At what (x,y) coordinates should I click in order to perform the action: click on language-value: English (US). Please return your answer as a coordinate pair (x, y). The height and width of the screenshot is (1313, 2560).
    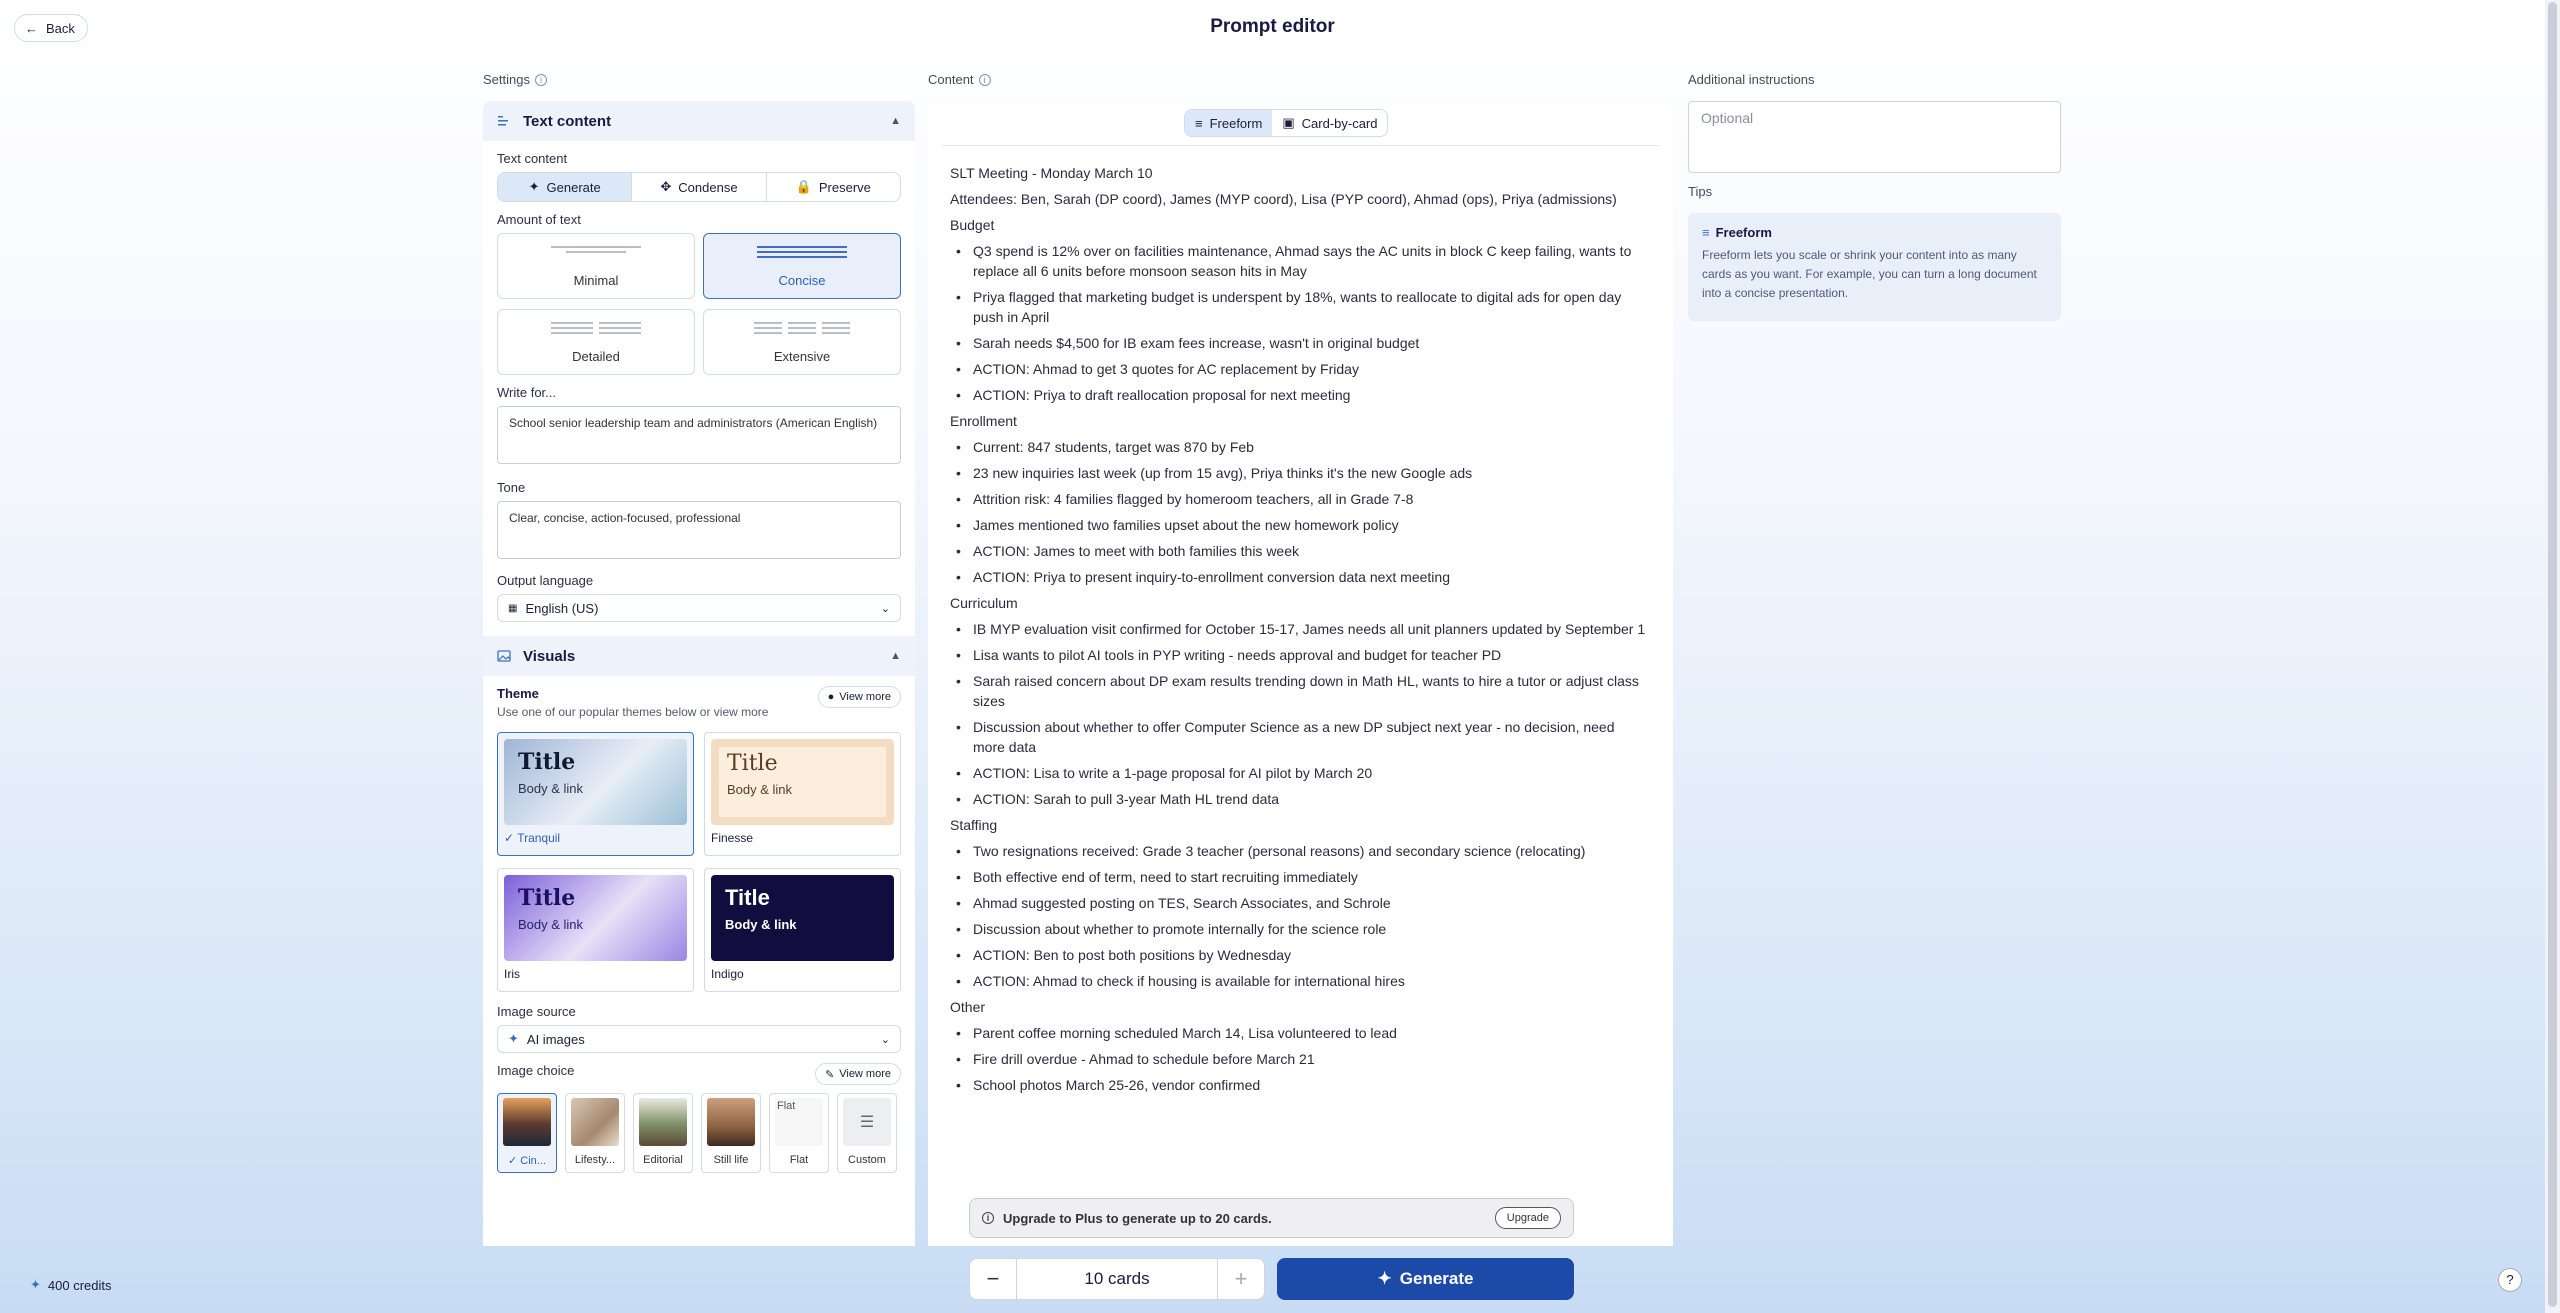
    Looking at the image, I should click on (562, 608).